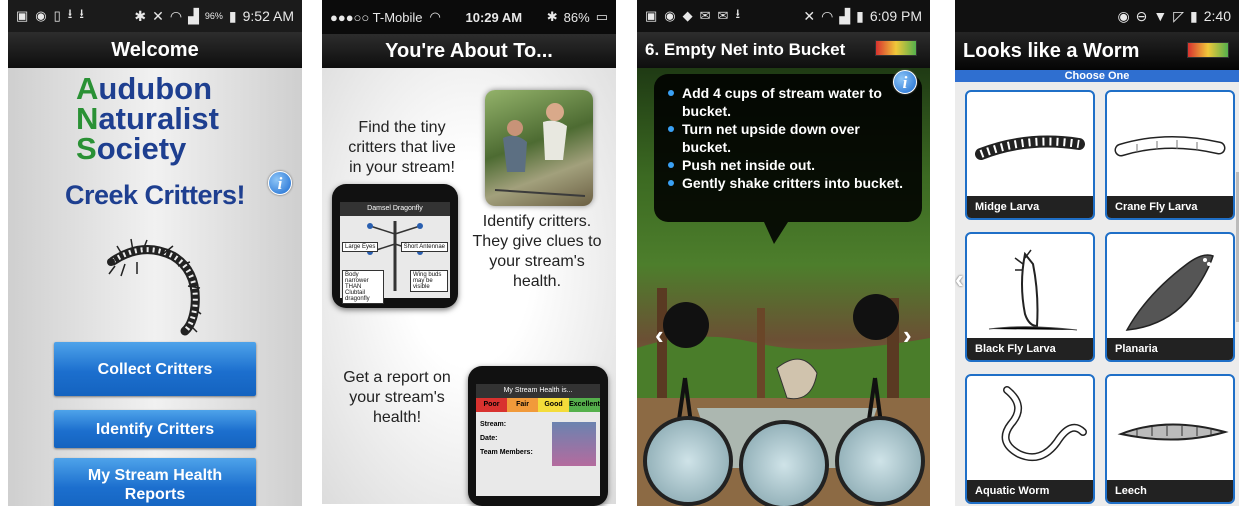 The height and width of the screenshot is (506, 1246). I want to click on critter-card-crane-fly-larva: Crane Fly Larva, so click(1170, 155).